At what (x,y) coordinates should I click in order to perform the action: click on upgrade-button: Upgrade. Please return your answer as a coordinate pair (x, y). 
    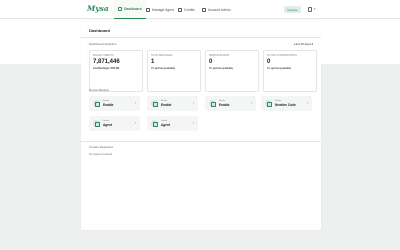
    Looking at the image, I should click on (292, 9).